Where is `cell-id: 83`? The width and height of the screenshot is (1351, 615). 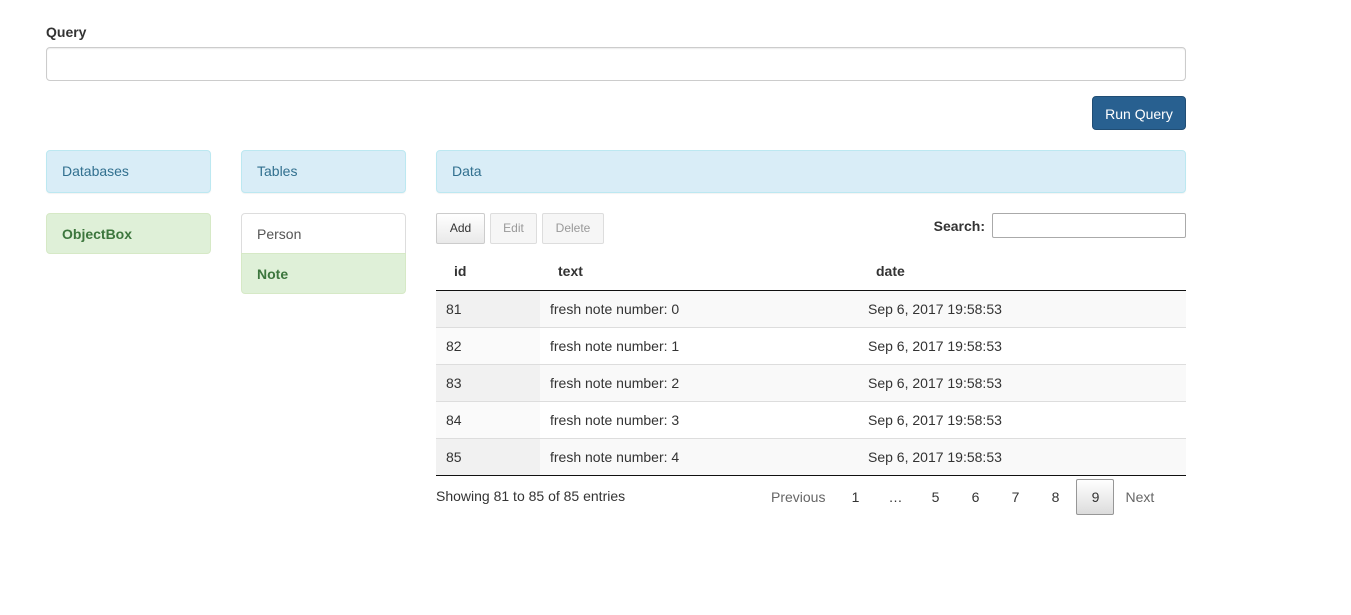 cell-id: 83 is located at coordinates (488, 382).